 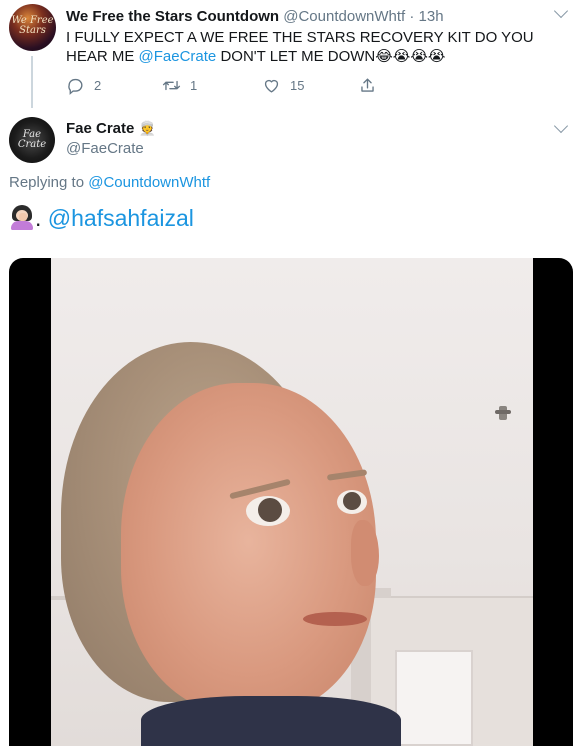 I want to click on avatar-logo-text: We Free Stars, so click(x=32, y=25).